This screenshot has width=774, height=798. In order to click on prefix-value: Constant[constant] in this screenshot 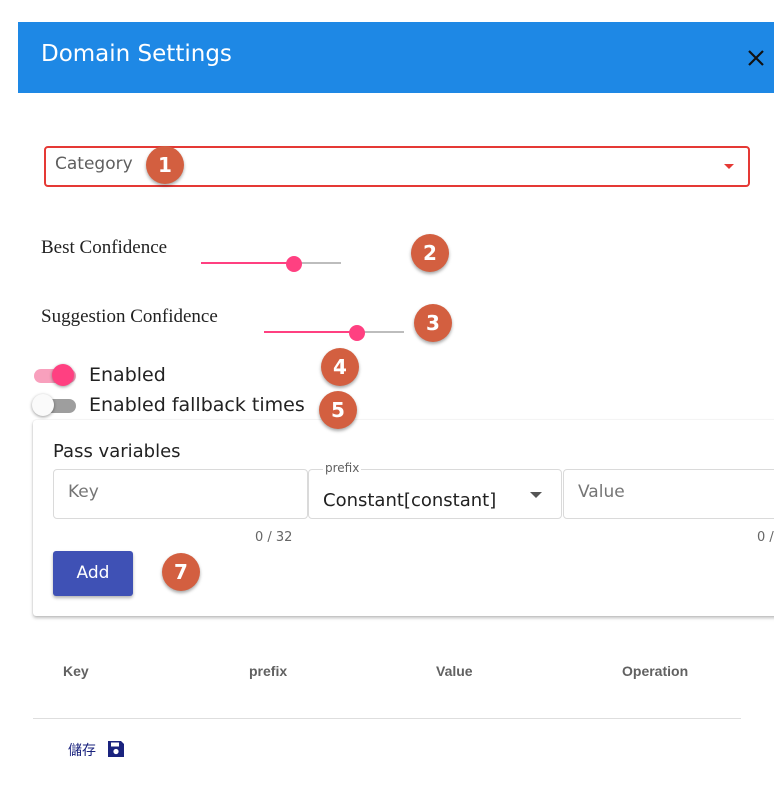, I will do `click(410, 500)`.